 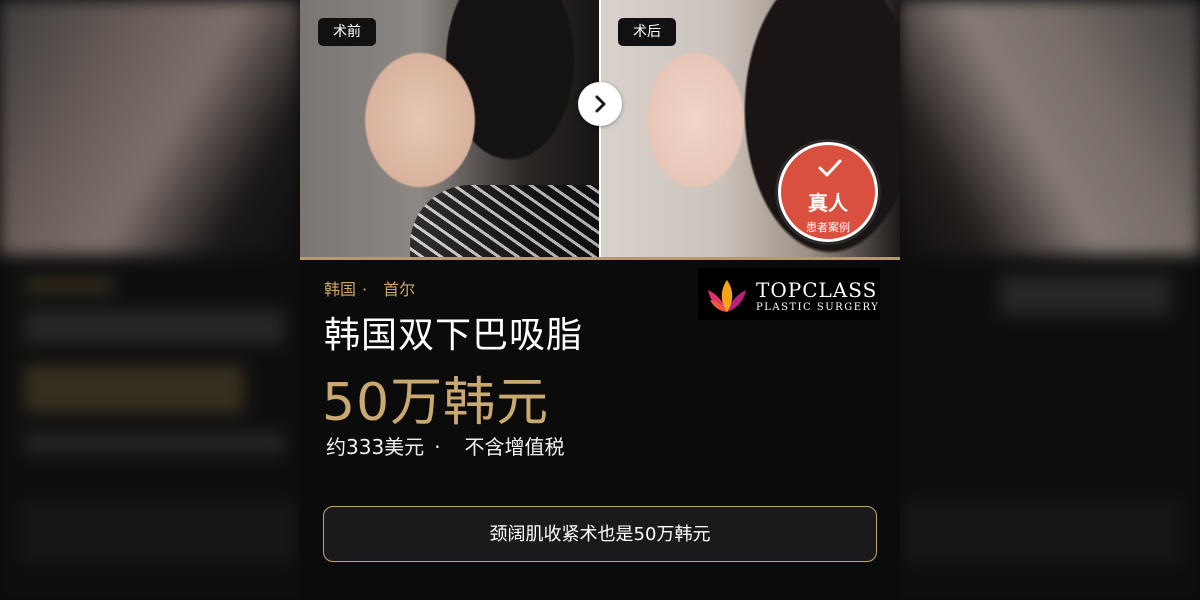 I want to click on logo-subtitle: PLASTIC SURGERY, so click(x=818, y=307).